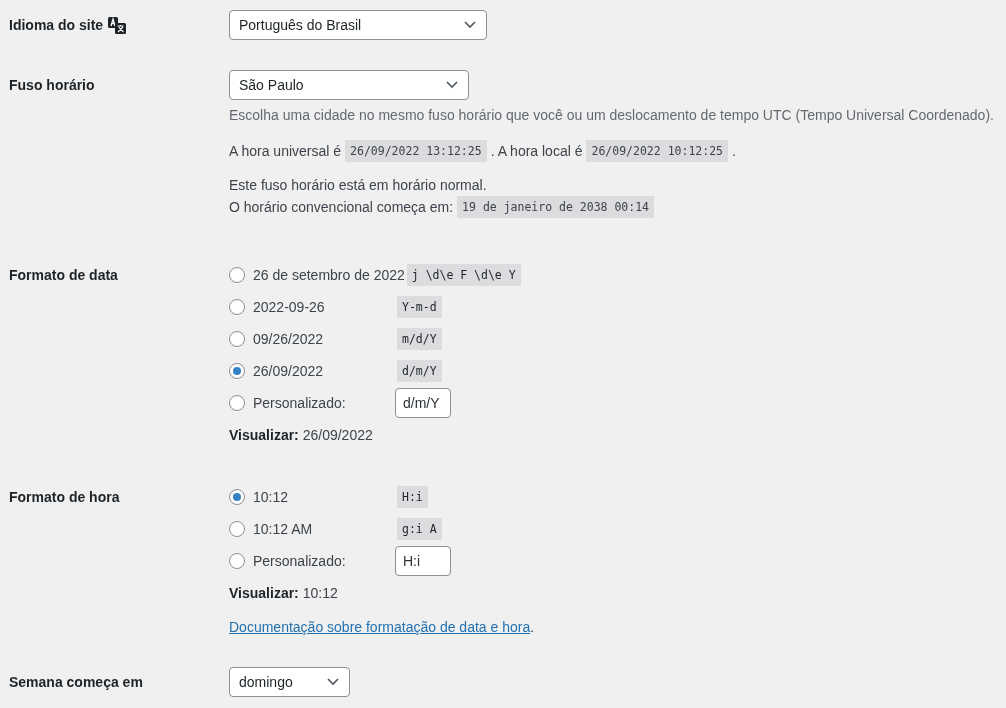 Image resolution: width=1006 pixels, height=708 pixels. I want to click on field-label: Idioma do site, so click(56, 25).